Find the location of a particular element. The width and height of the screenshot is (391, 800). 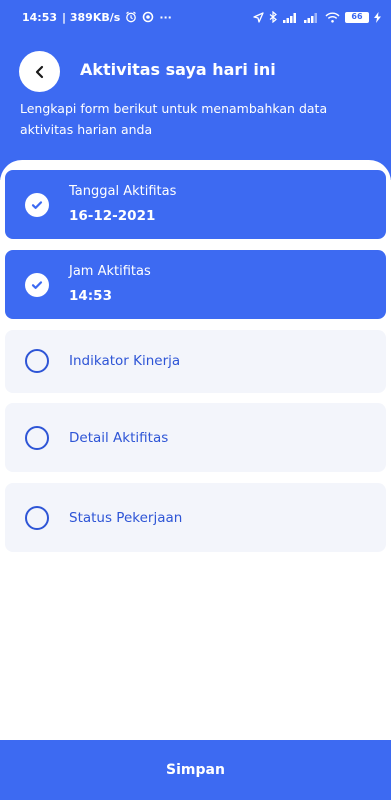

step-indikator-kinerja: Indikator Kinerja is located at coordinates (195, 361).